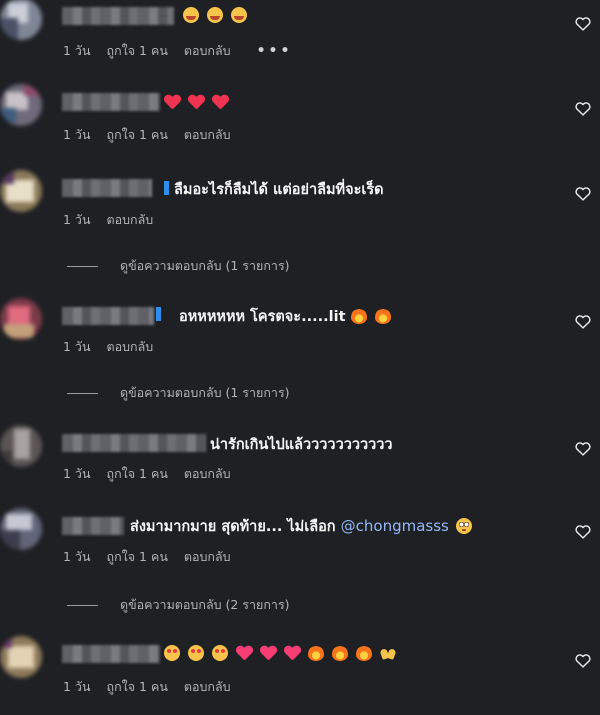 The width and height of the screenshot is (600, 715). I want to click on emoji-flushed-face-icon, so click(463, 526).